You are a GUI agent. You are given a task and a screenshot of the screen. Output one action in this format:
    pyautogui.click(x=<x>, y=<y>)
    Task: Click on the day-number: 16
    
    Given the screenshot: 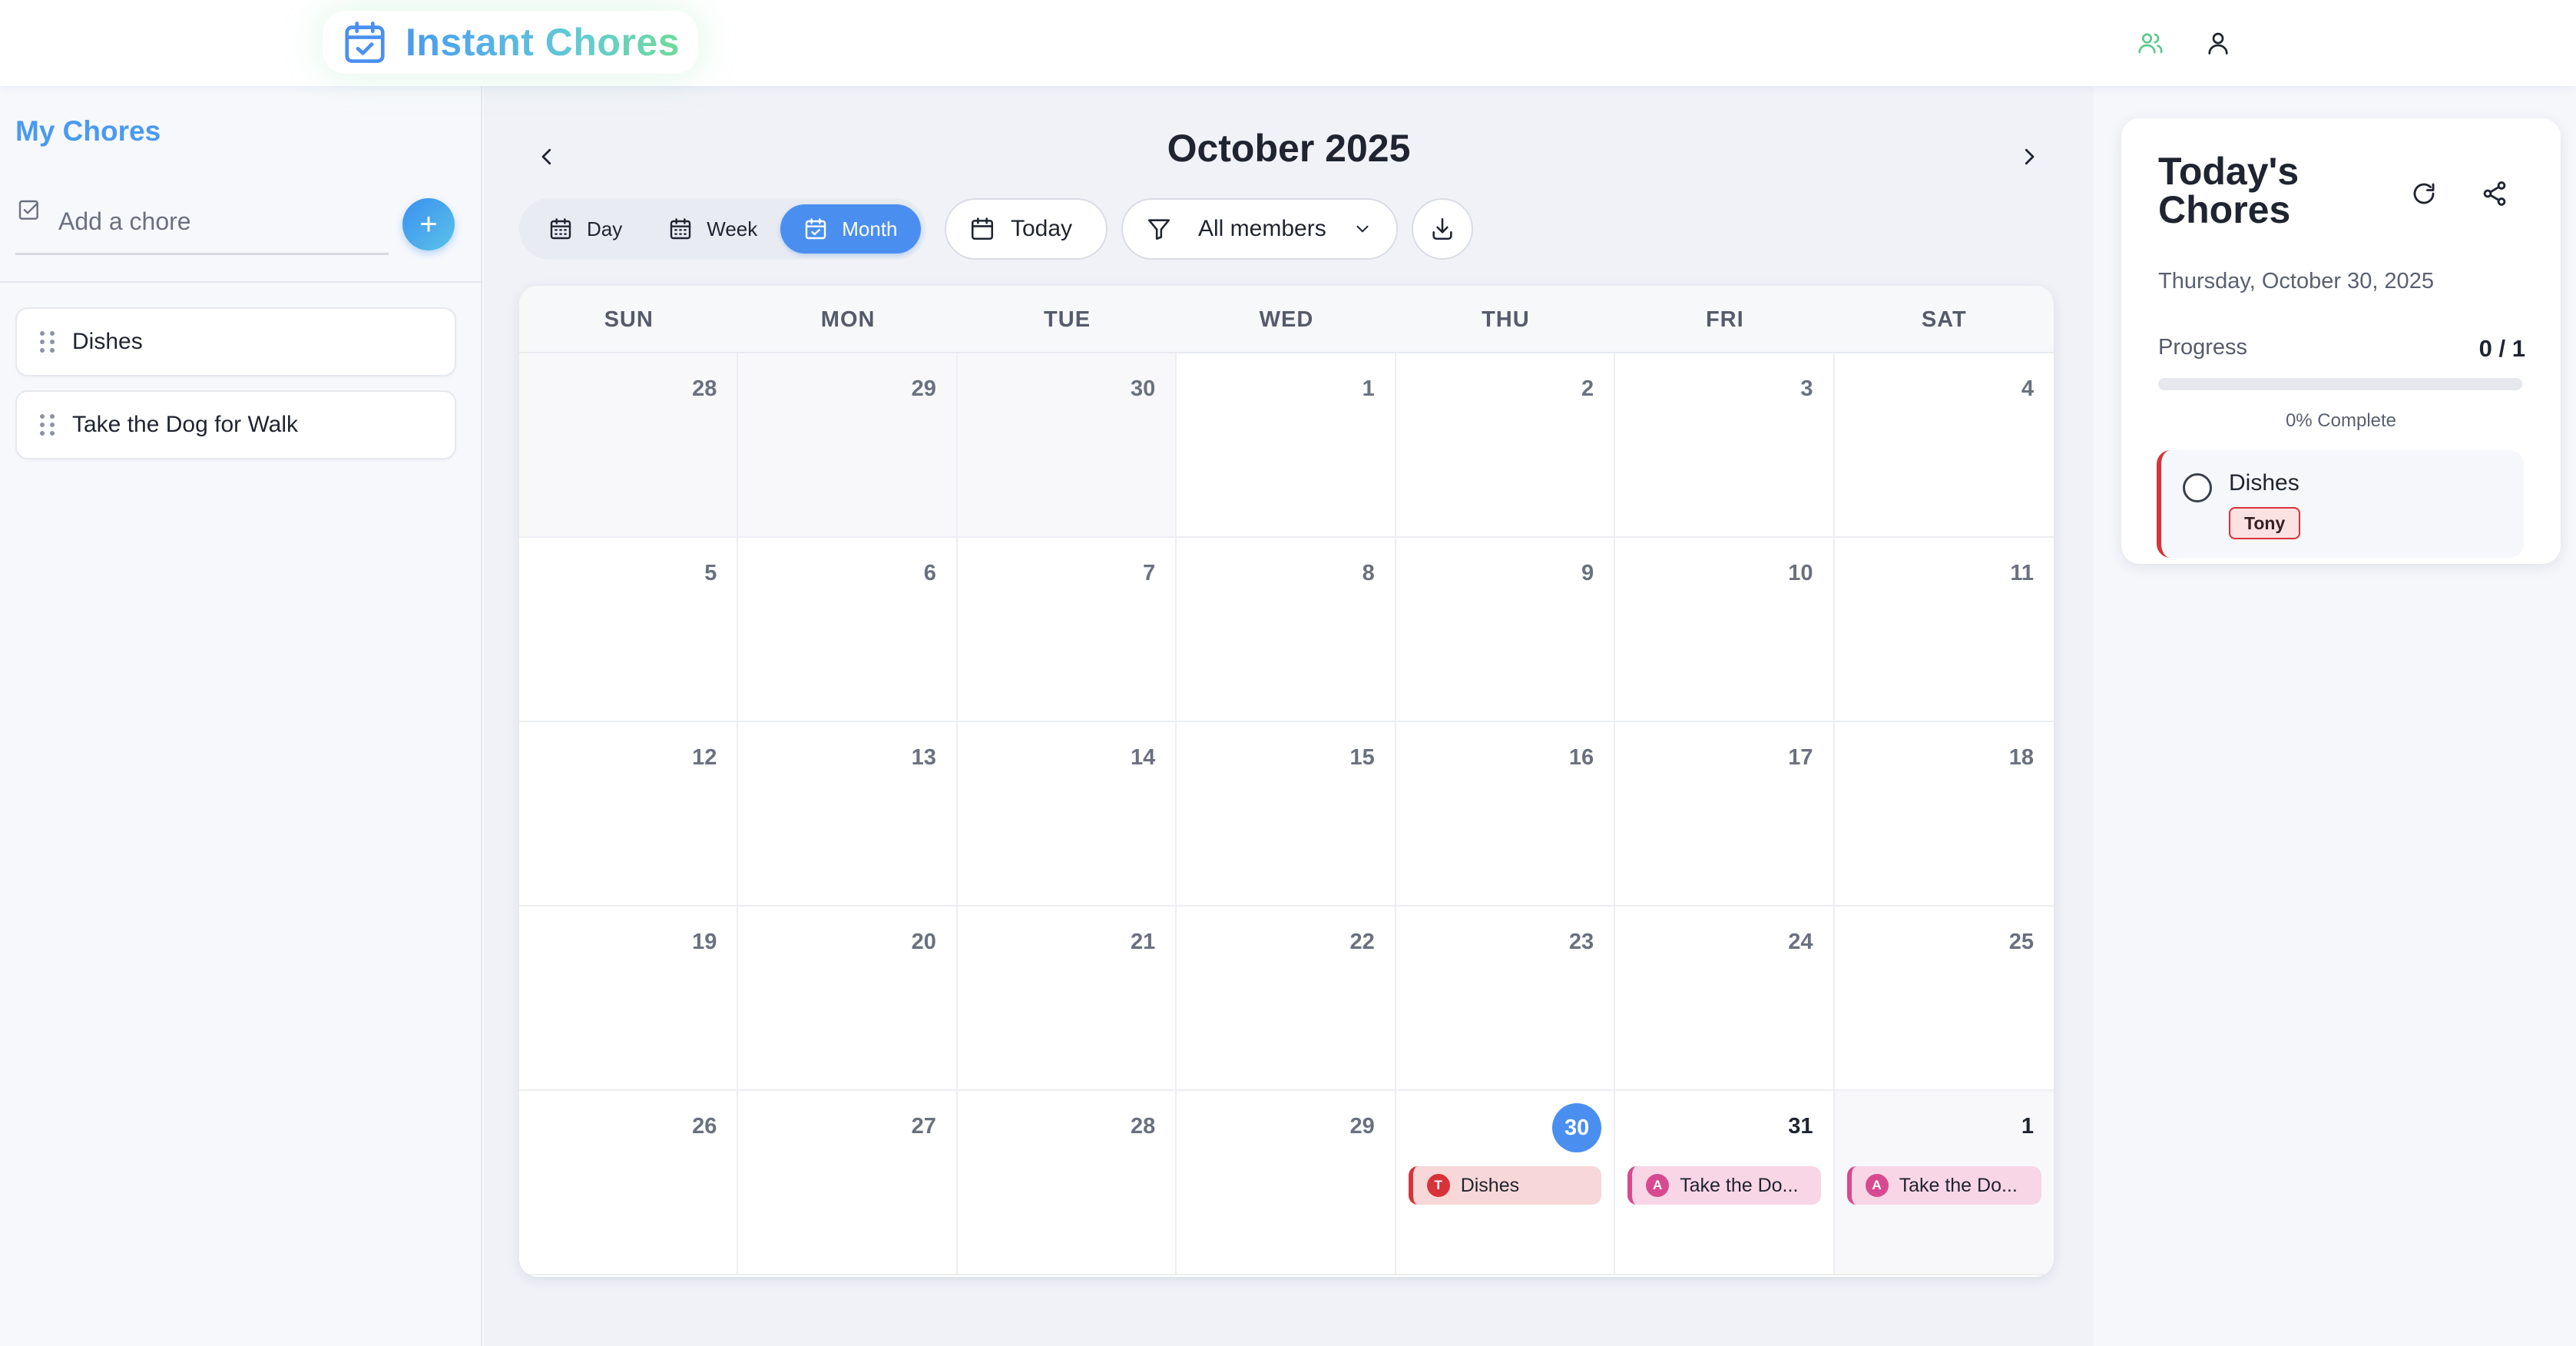 What is the action you would take?
    pyautogui.click(x=1581, y=758)
    